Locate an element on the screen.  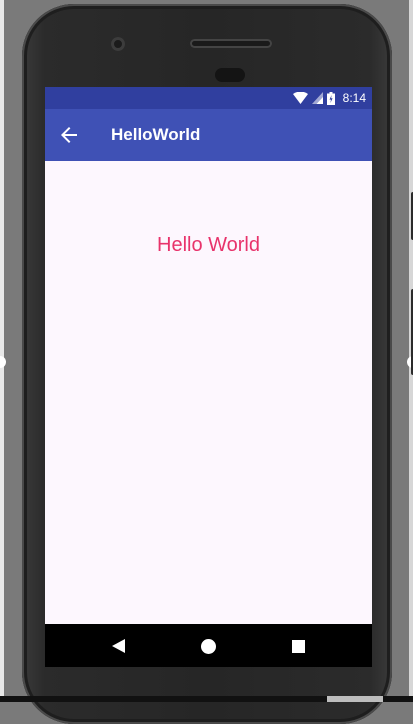
status-icons: 8:14 is located at coordinates (329, 98).